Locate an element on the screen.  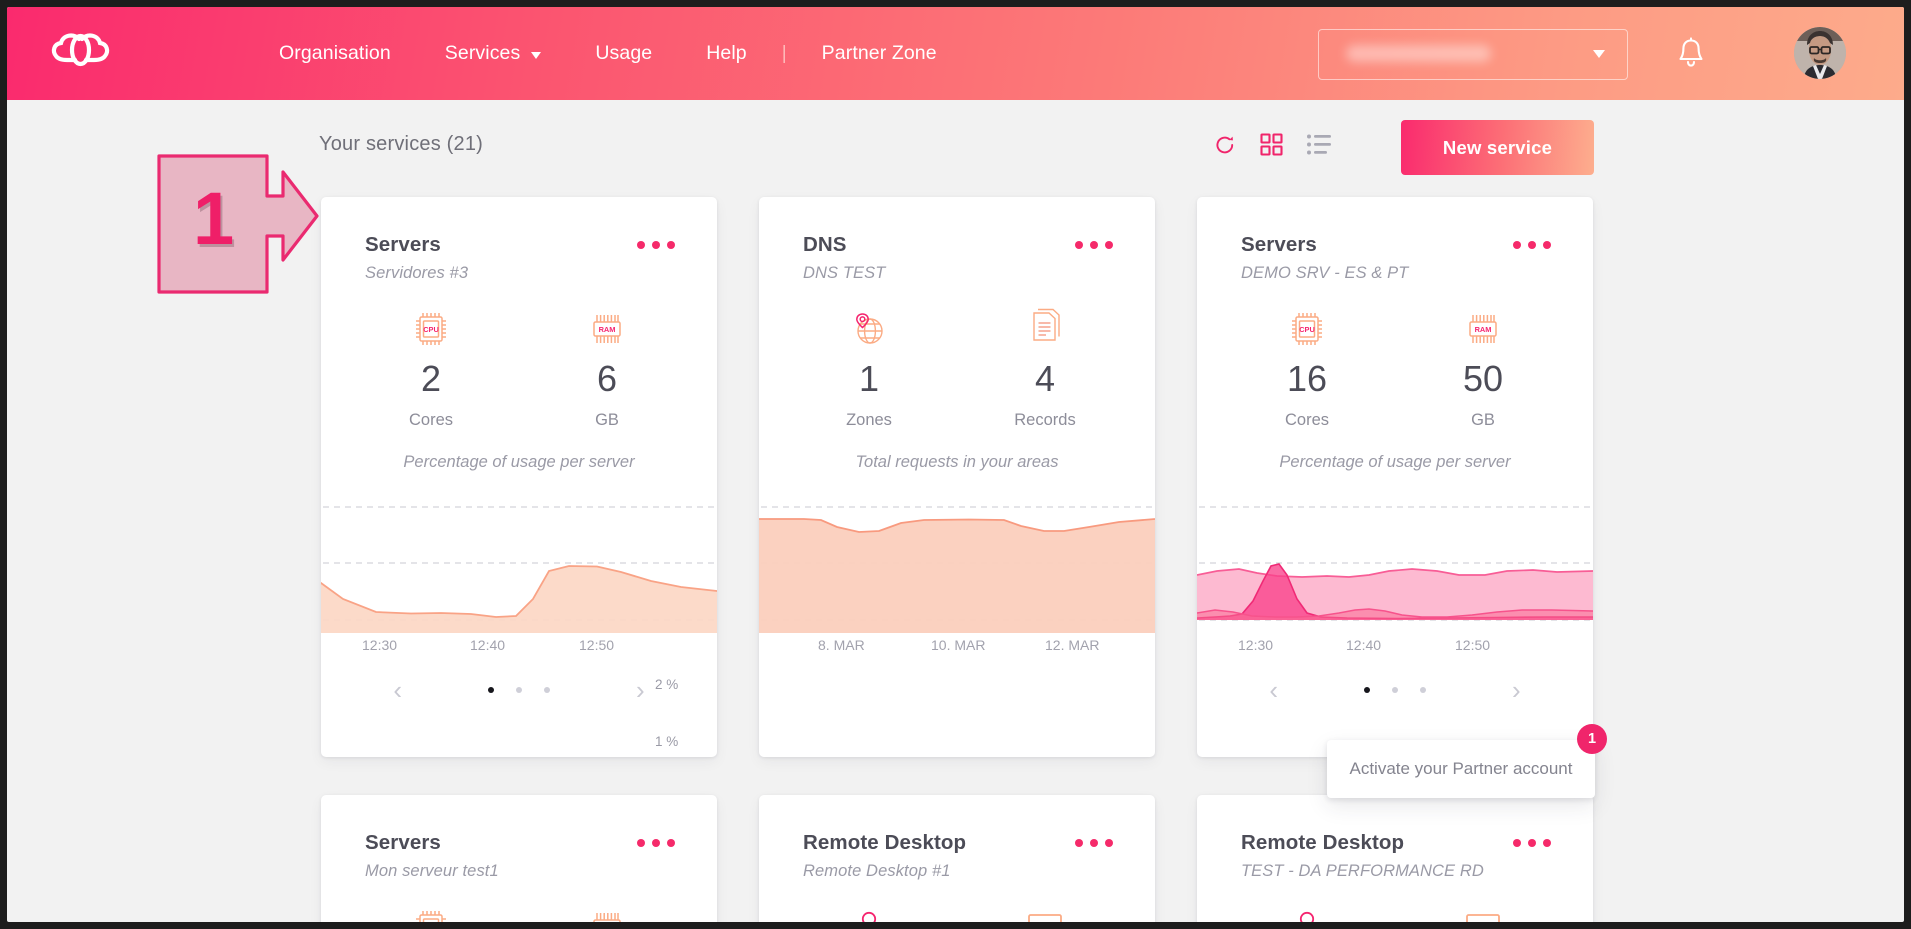
annotation-callout-1: 1 is located at coordinates (238, 226).